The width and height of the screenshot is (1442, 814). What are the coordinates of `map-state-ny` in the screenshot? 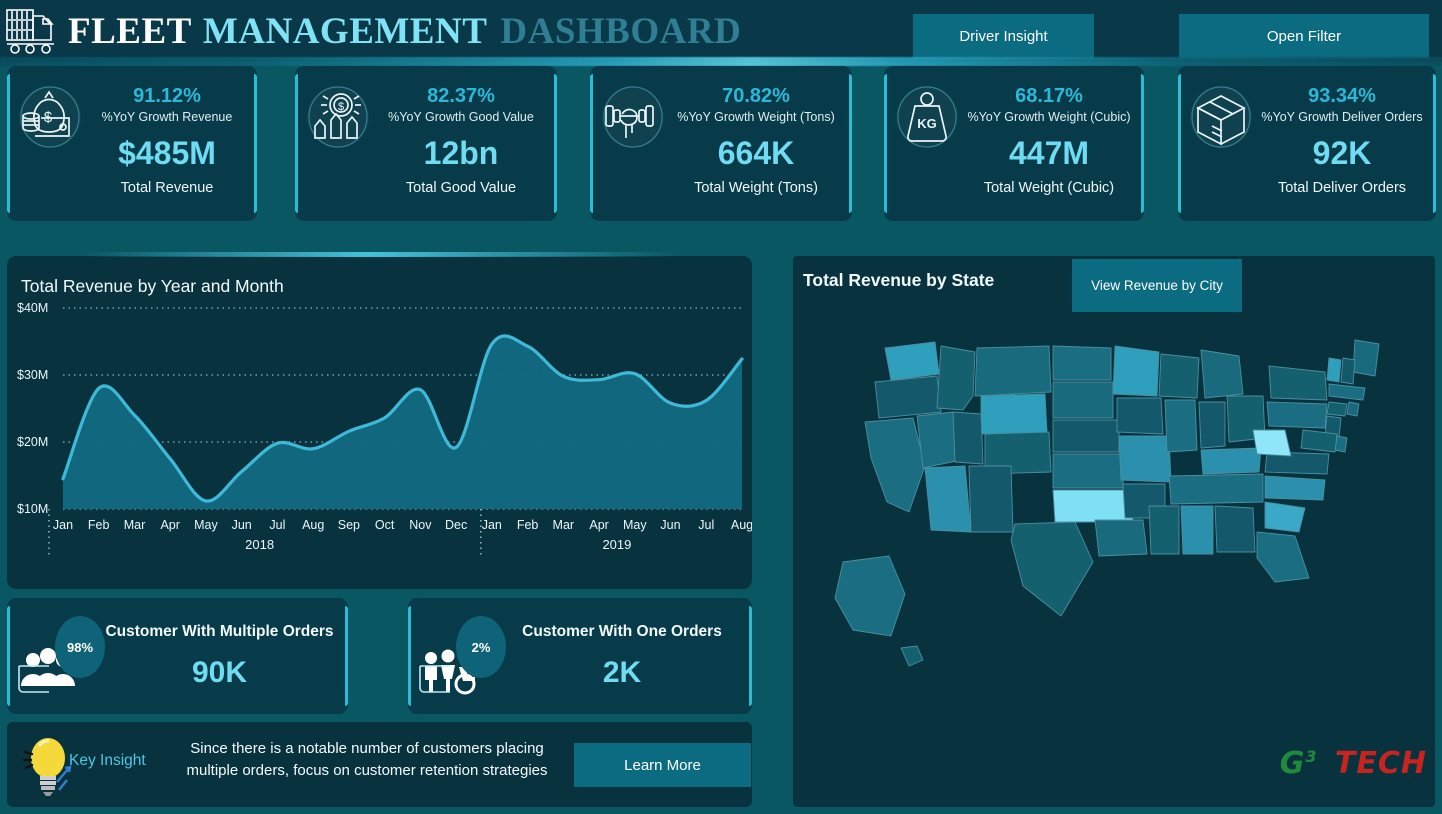 It's located at (1298, 383).